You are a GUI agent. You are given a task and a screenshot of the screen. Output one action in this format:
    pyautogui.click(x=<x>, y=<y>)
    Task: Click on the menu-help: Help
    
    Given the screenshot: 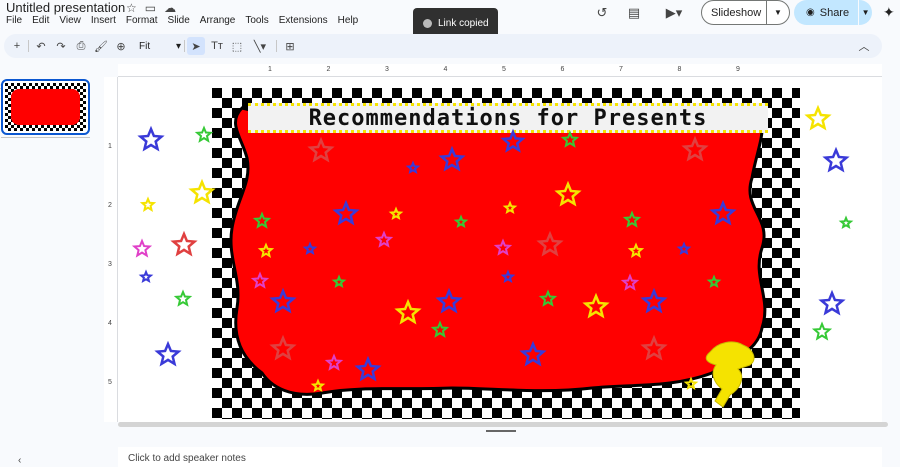 What is the action you would take?
    pyautogui.click(x=351, y=20)
    